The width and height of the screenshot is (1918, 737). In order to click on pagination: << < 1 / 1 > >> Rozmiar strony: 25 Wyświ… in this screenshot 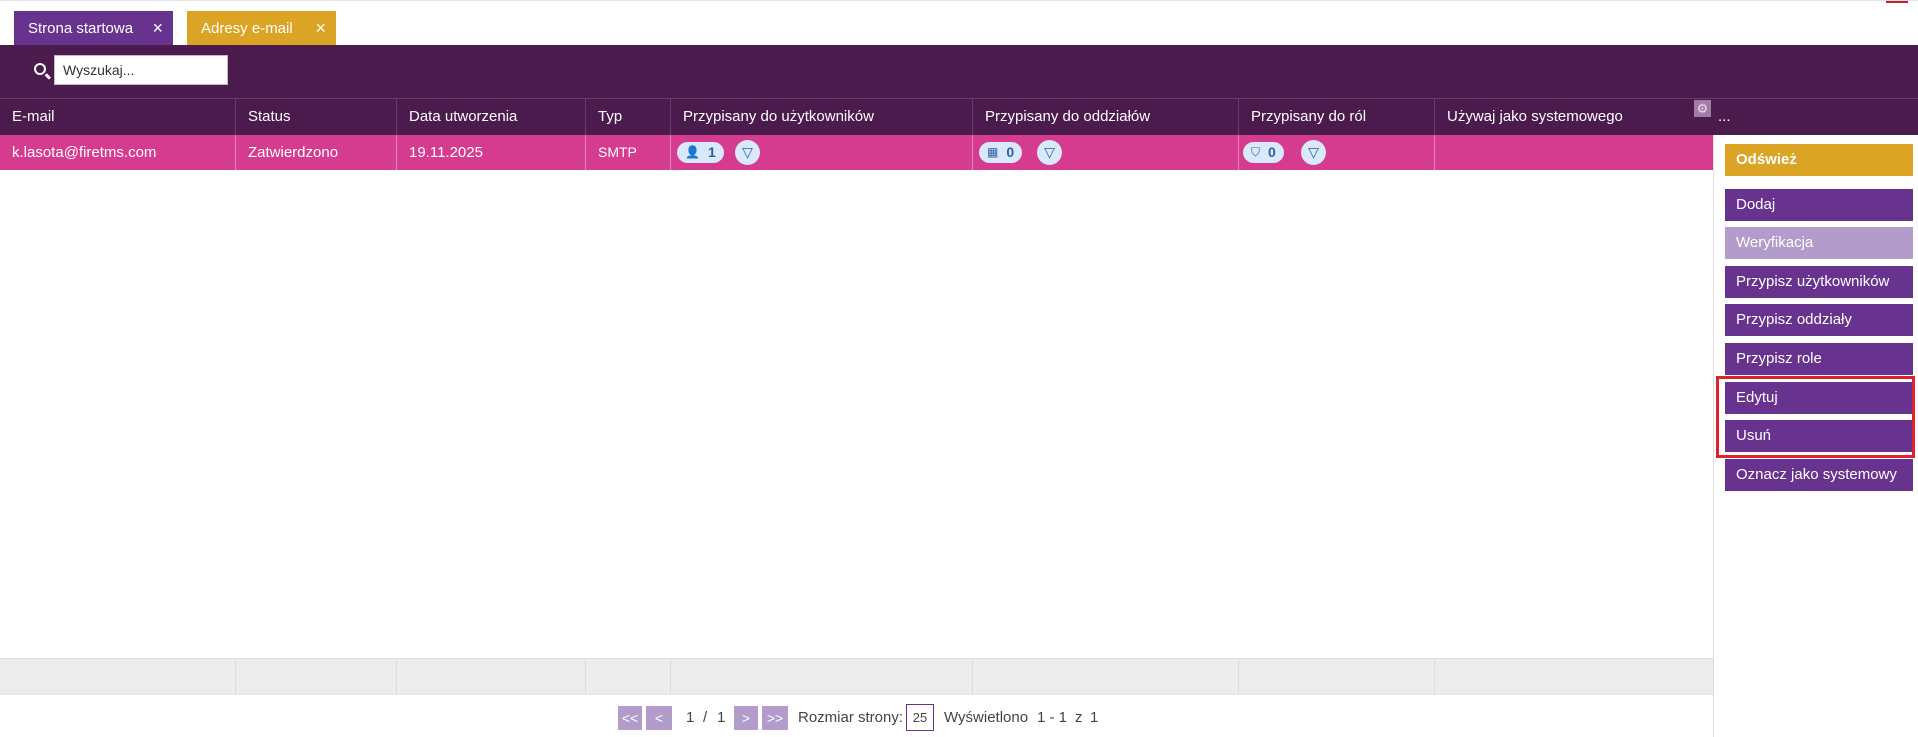, I will do `click(856, 715)`.